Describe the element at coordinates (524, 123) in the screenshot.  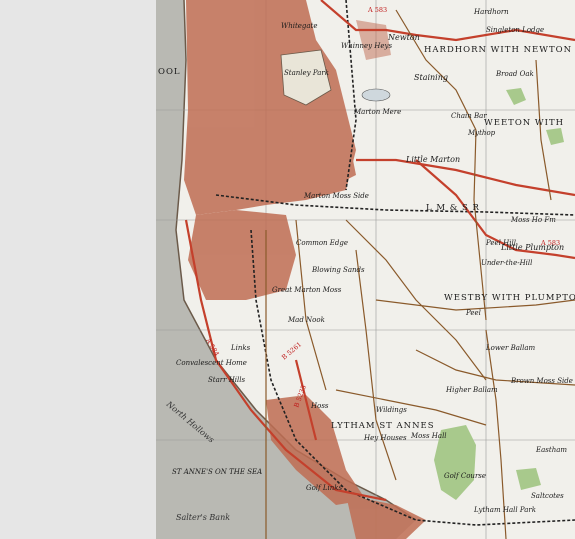
I see `map-label: WEETON WITH` at that location.